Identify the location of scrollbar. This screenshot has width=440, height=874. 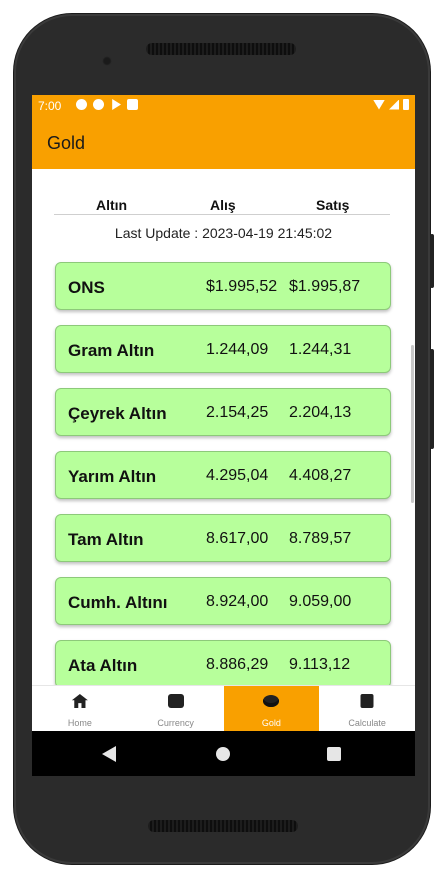
(412, 424).